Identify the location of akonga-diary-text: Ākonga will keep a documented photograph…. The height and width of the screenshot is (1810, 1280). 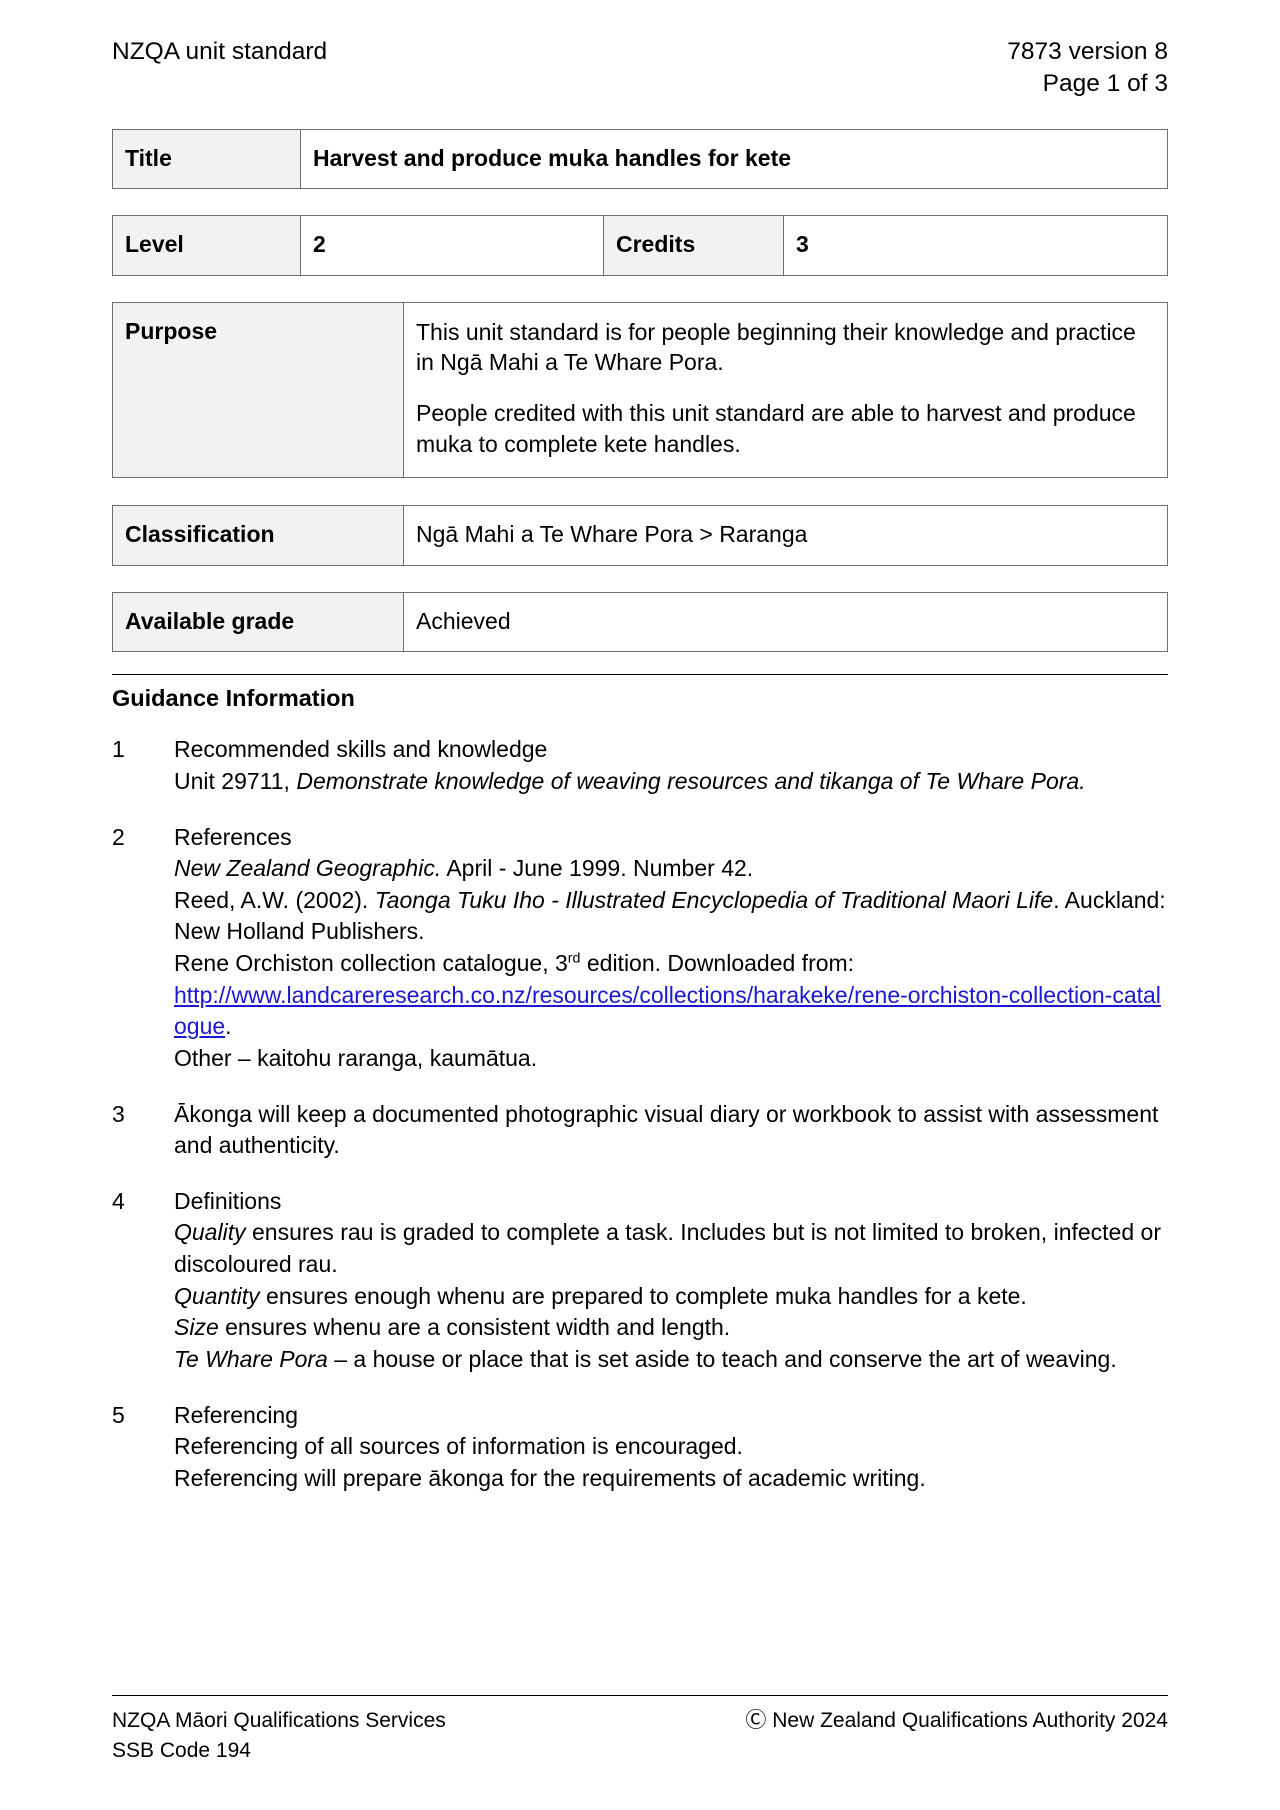
(666, 1129).